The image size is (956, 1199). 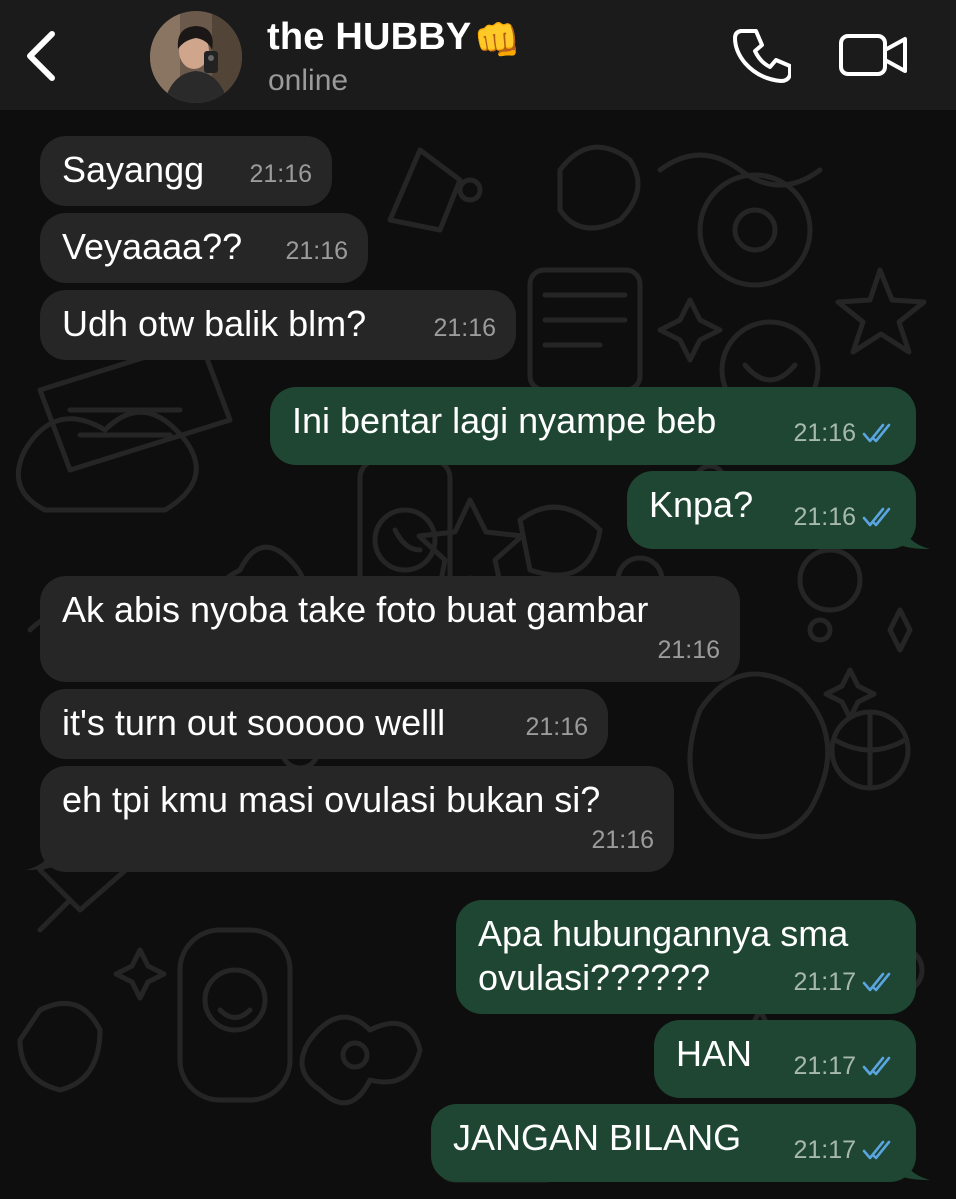 I want to click on message-text: Veyaaaa??, so click(x=152, y=246).